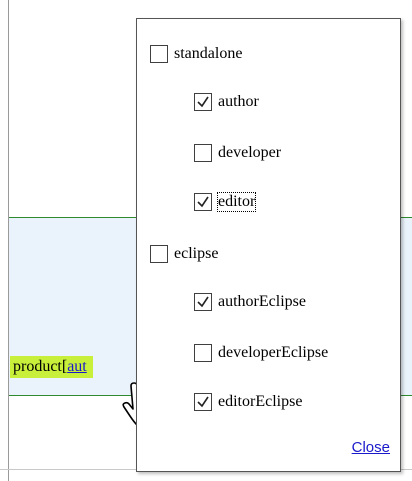 The width and height of the screenshot is (412, 481). I want to click on checkbox-editorEclipse, so click(203, 402).